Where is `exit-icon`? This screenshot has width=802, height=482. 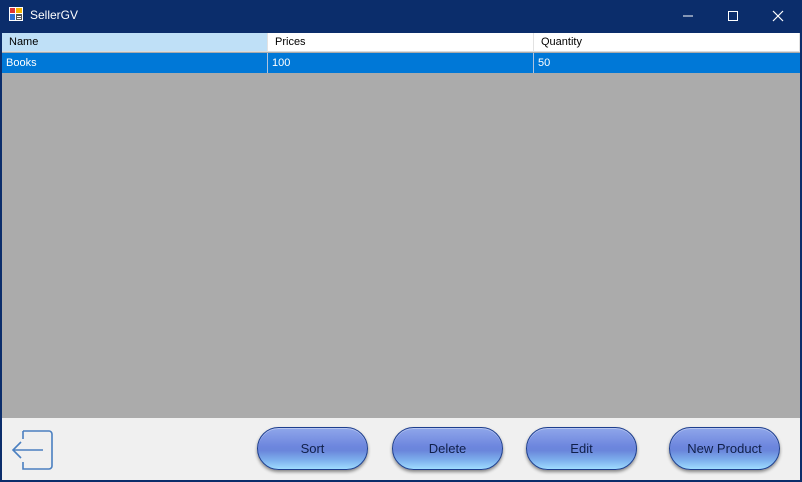
exit-icon is located at coordinates (32, 450).